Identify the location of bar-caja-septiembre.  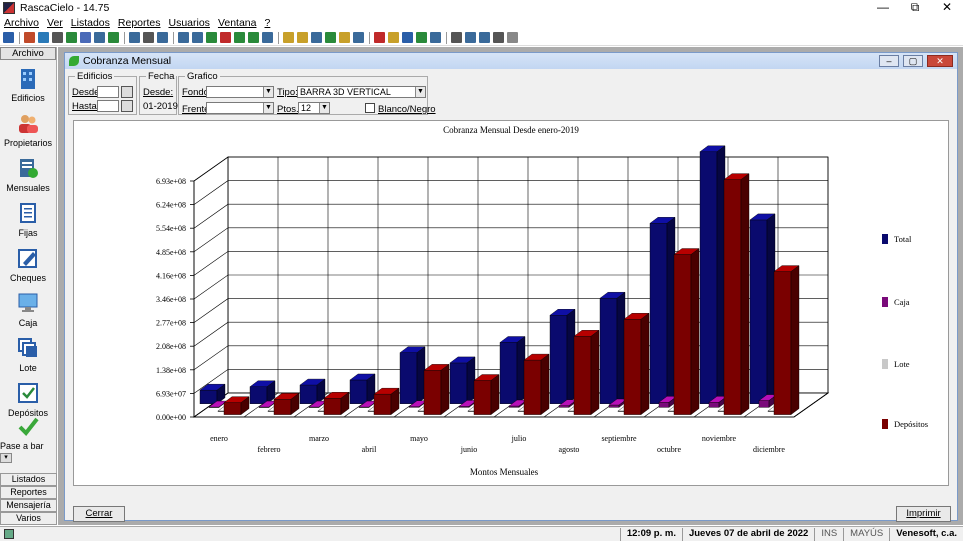
(614, 406).